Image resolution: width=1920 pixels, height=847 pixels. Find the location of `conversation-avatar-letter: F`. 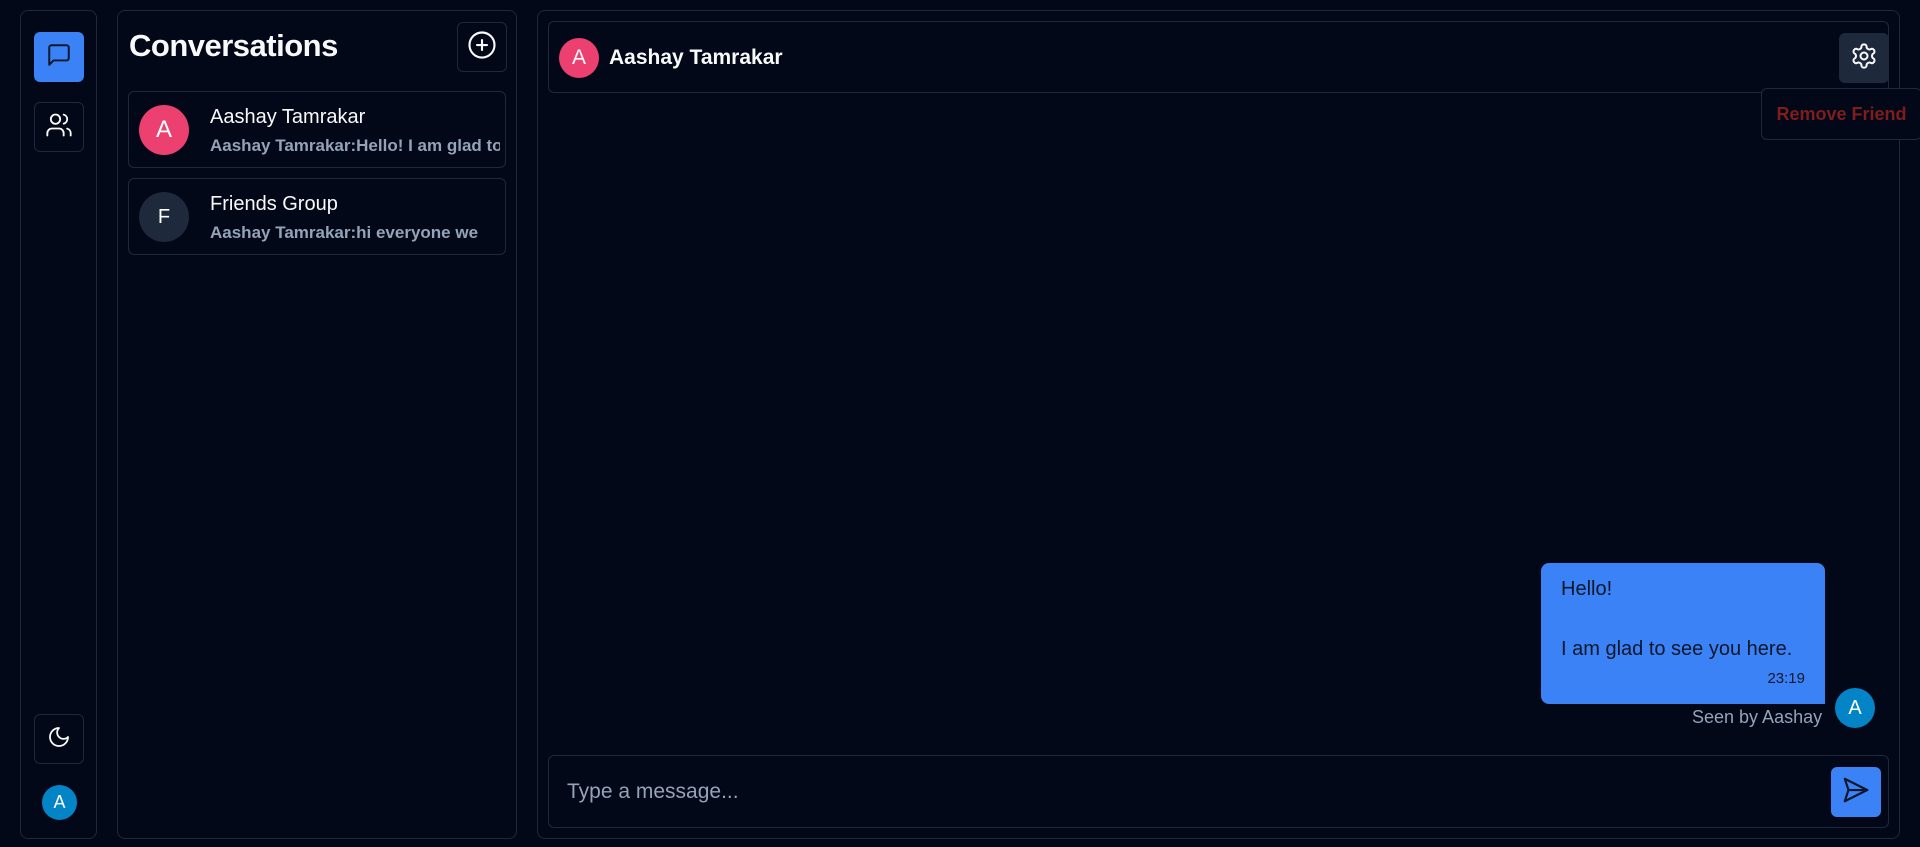

conversation-avatar-letter: F is located at coordinates (164, 216).